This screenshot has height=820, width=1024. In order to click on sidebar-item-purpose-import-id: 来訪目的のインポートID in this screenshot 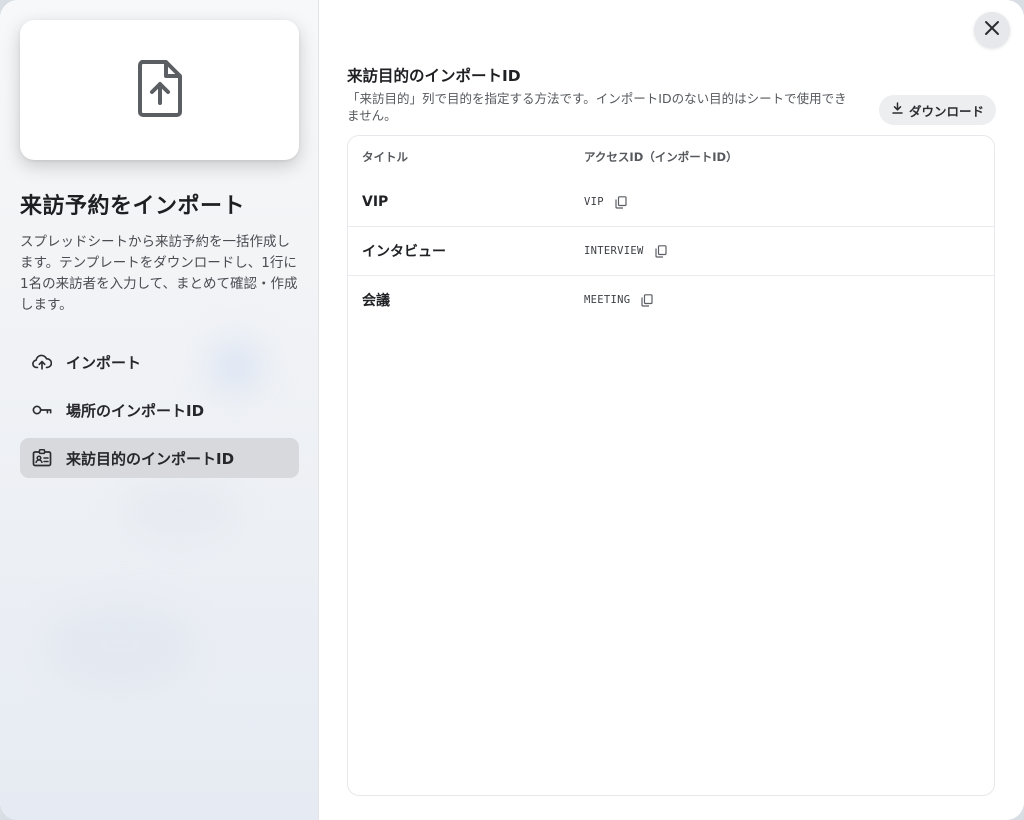, I will do `click(159, 458)`.